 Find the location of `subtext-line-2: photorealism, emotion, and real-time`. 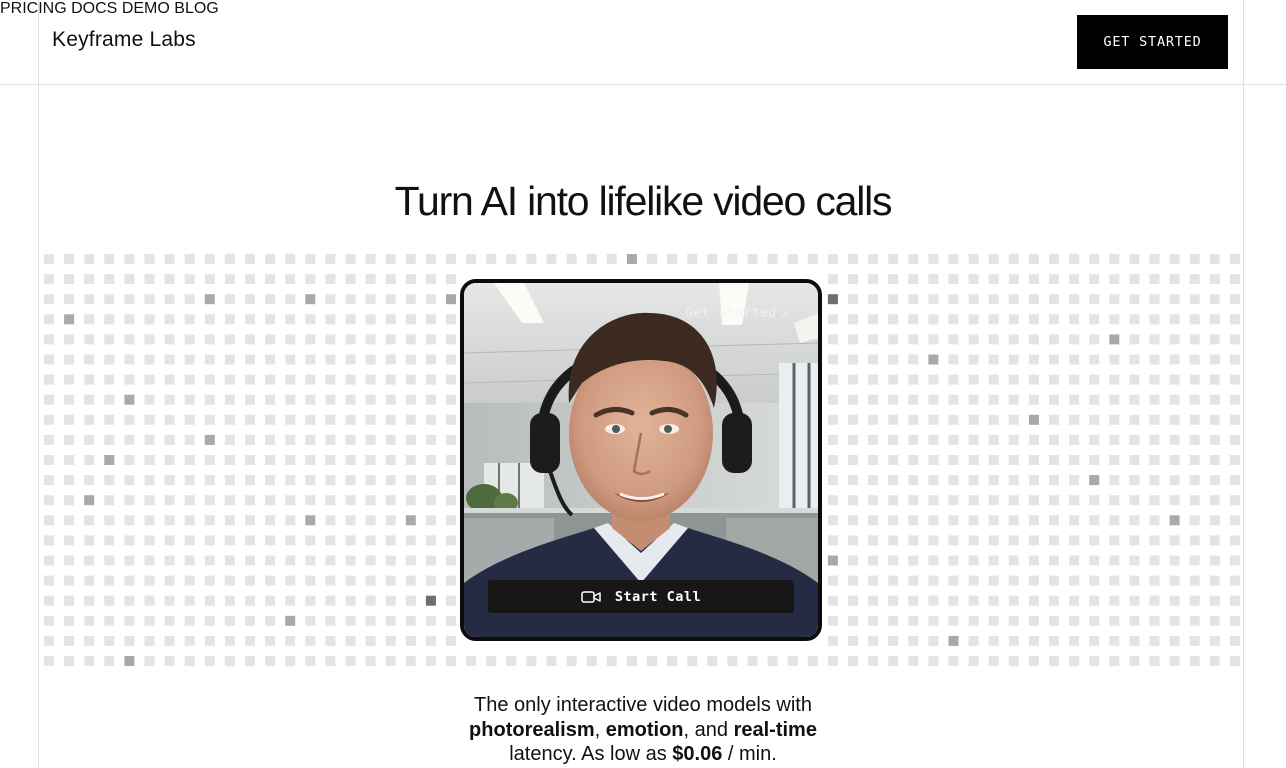

subtext-line-2: photorealism, emotion, and real-time is located at coordinates (643, 730).